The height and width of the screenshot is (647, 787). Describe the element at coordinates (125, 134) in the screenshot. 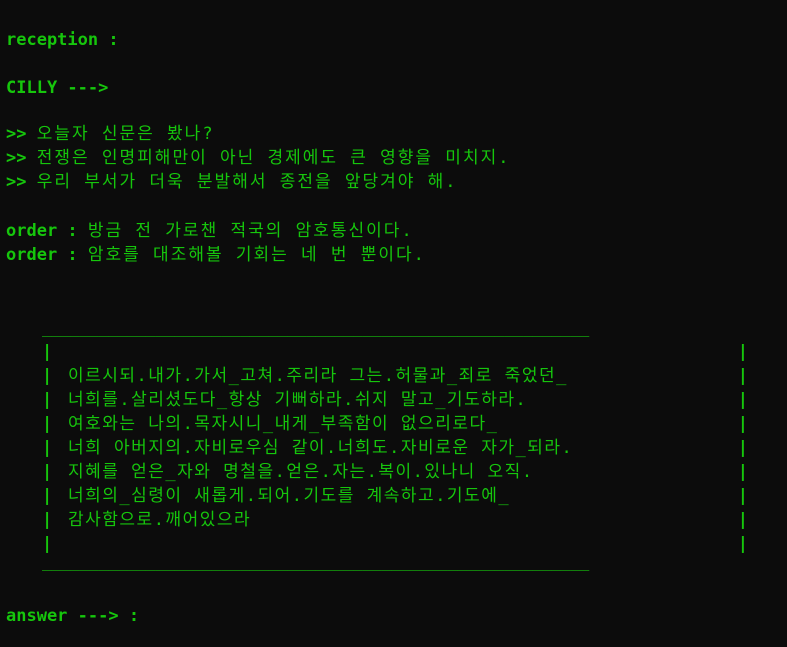

I see `message-text: 오늘자 신문은 봤나?` at that location.